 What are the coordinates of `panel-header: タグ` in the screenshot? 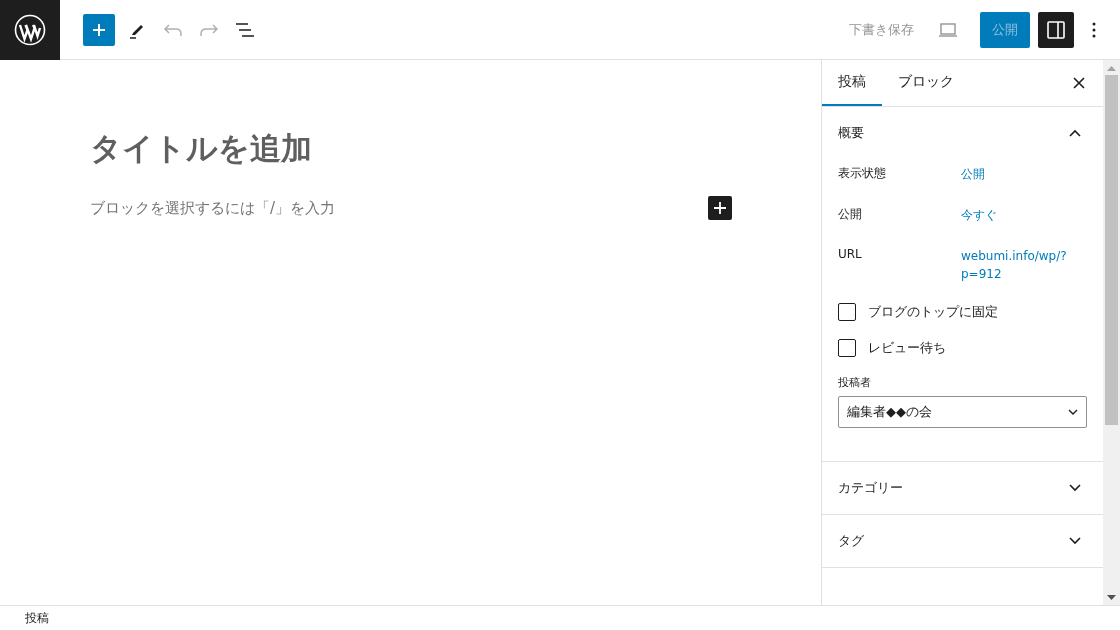 It's located at (962, 541).